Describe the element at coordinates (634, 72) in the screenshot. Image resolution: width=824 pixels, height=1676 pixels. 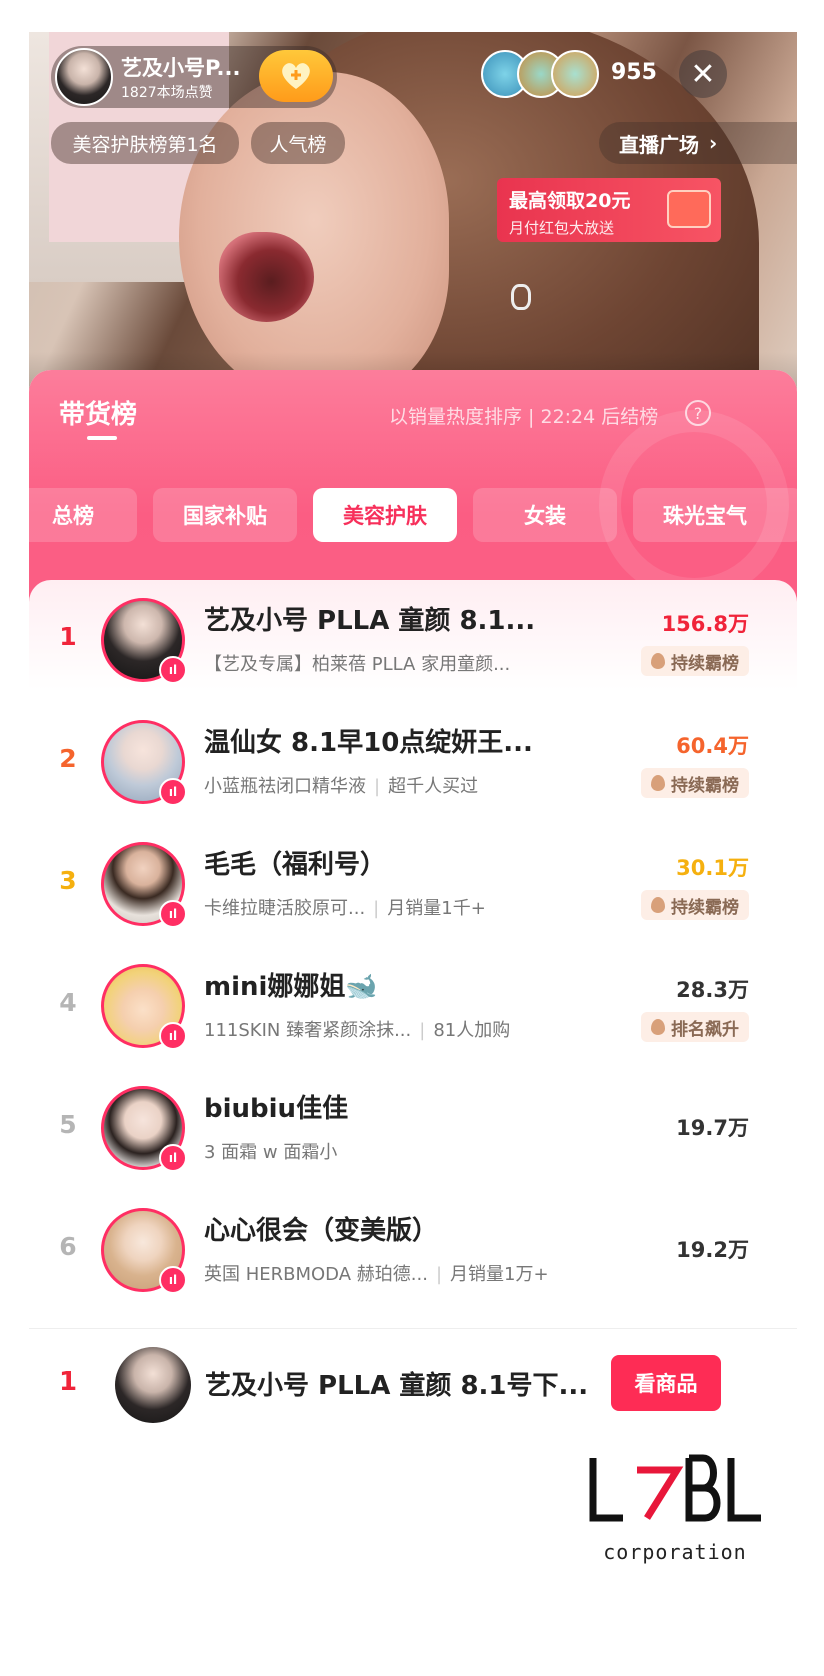
I see `viewer-count: 955` at that location.